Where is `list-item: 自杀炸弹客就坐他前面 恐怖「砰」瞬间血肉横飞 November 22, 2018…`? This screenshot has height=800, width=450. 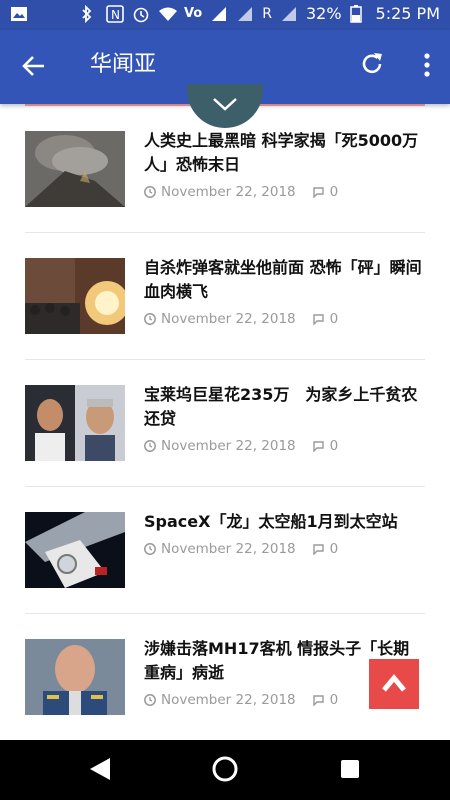
list-item: 自杀炸弹客就坐他前面 恐怖「砰」瞬间血肉横飞 November 22, 2018… is located at coordinates (225, 296).